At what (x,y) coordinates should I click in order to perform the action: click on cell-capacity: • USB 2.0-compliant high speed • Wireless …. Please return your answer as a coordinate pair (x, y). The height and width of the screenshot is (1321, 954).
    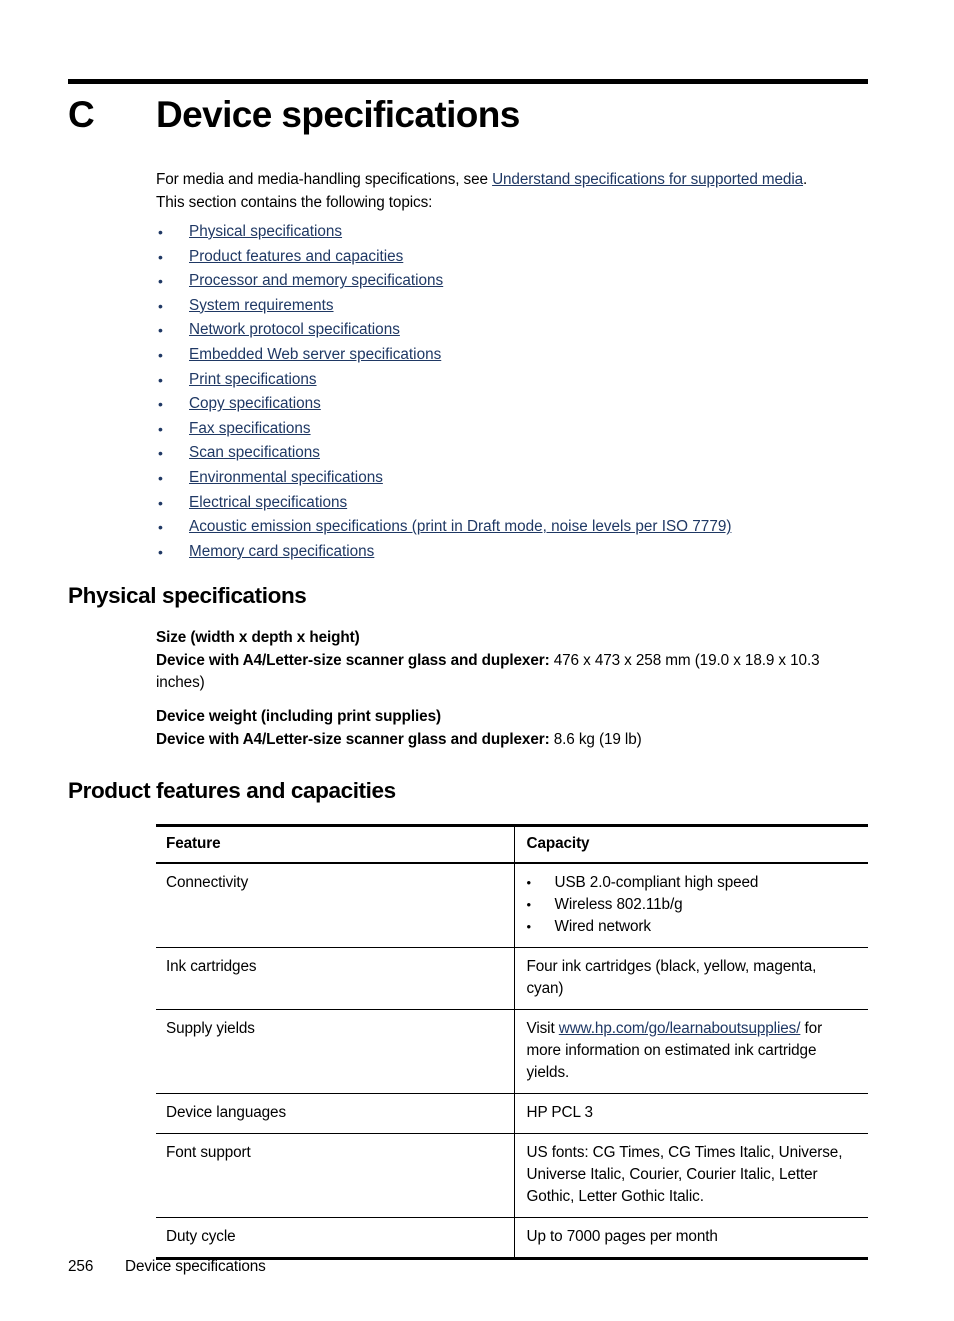
    Looking at the image, I should click on (690, 905).